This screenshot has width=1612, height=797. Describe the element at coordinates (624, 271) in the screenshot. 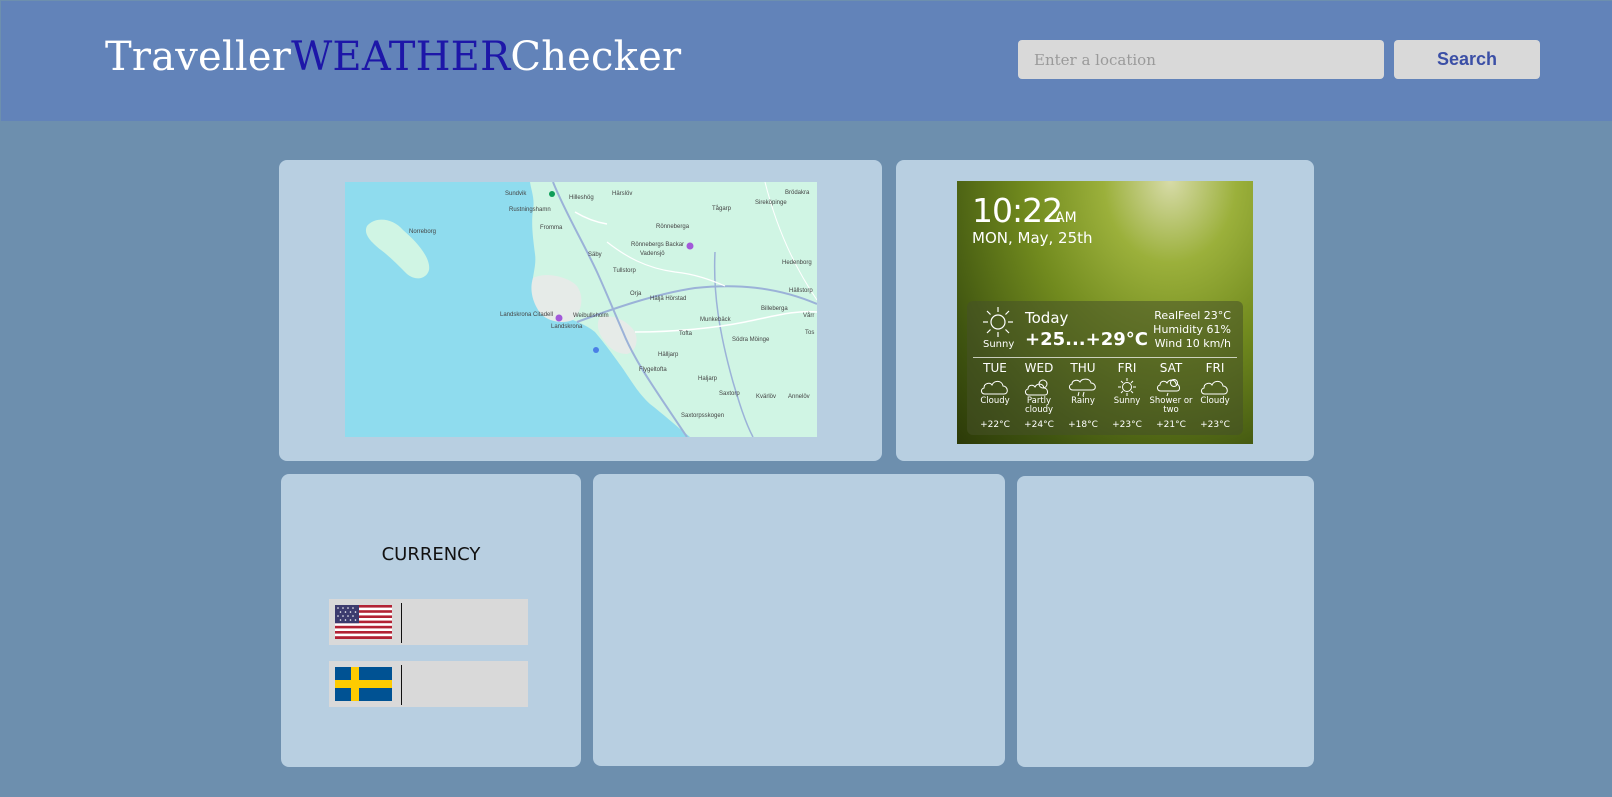

I see `svg-text: Tullstorp` at that location.